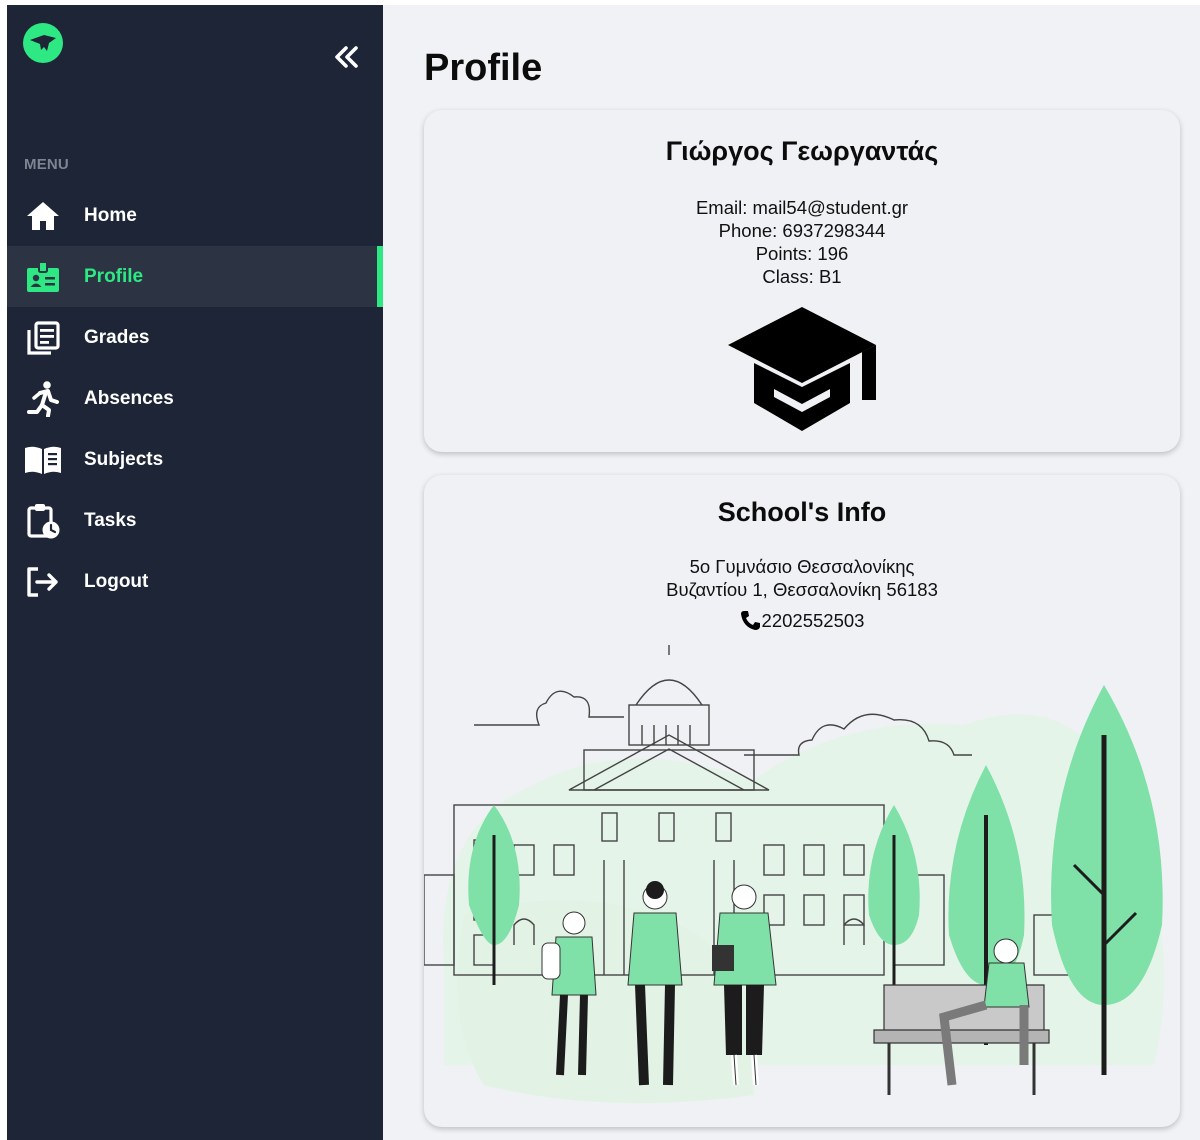 The width and height of the screenshot is (1200, 1140). I want to click on email-text: Email: mail54@student.gr, so click(802, 207).